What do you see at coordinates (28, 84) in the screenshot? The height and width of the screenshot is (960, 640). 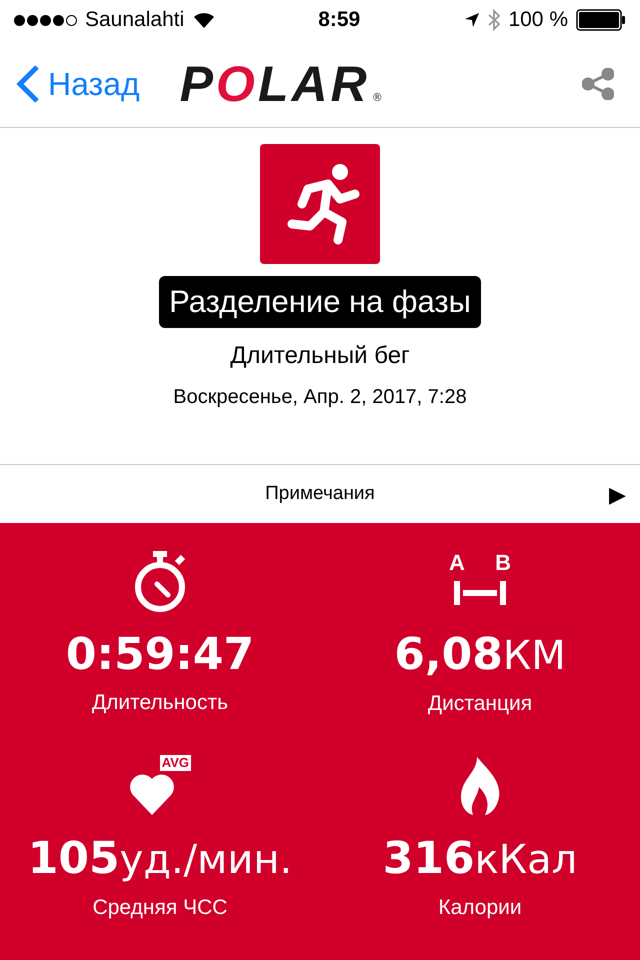 I see `back-chevron-icon` at bounding box center [28, 84].